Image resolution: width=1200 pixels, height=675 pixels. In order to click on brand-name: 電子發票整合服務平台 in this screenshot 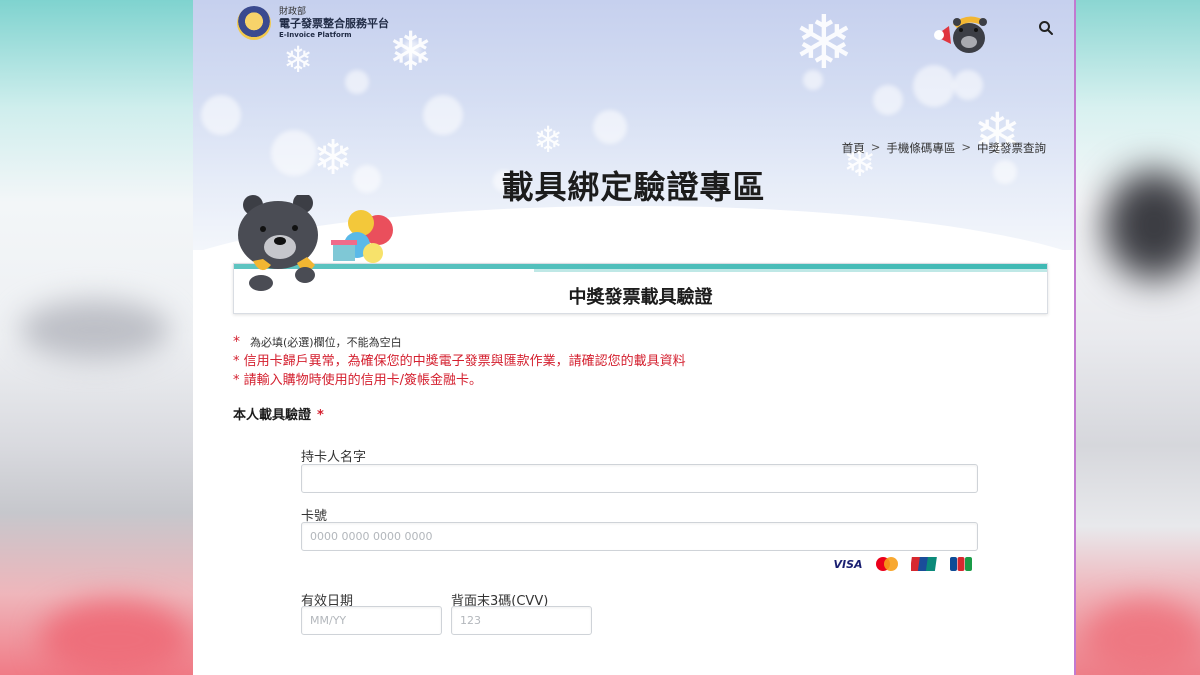, I will do `click(334, 23)`.